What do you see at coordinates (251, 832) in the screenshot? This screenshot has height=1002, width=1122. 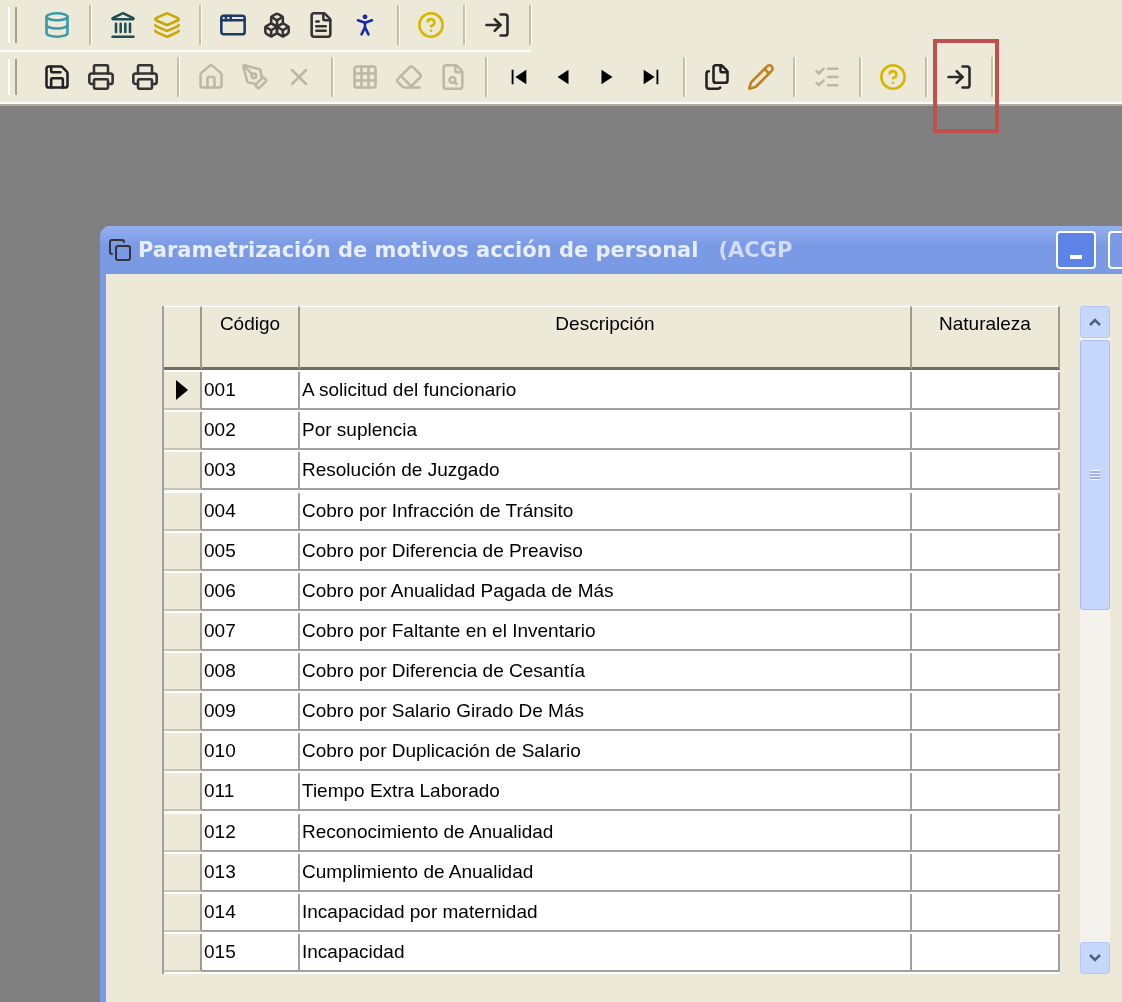 I see `code-cell: 012` at bounding box center [251, 832].